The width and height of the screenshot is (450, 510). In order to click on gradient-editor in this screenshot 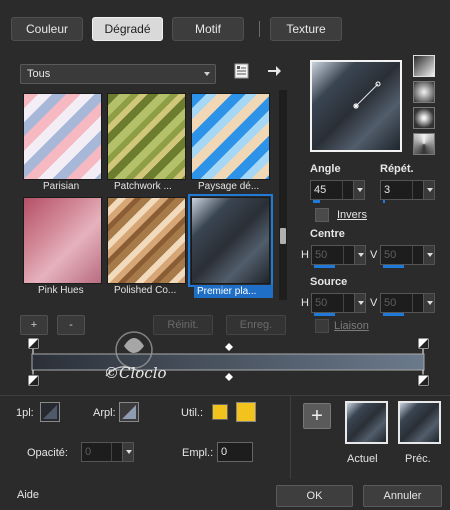, I will do `click(231, 363)`.